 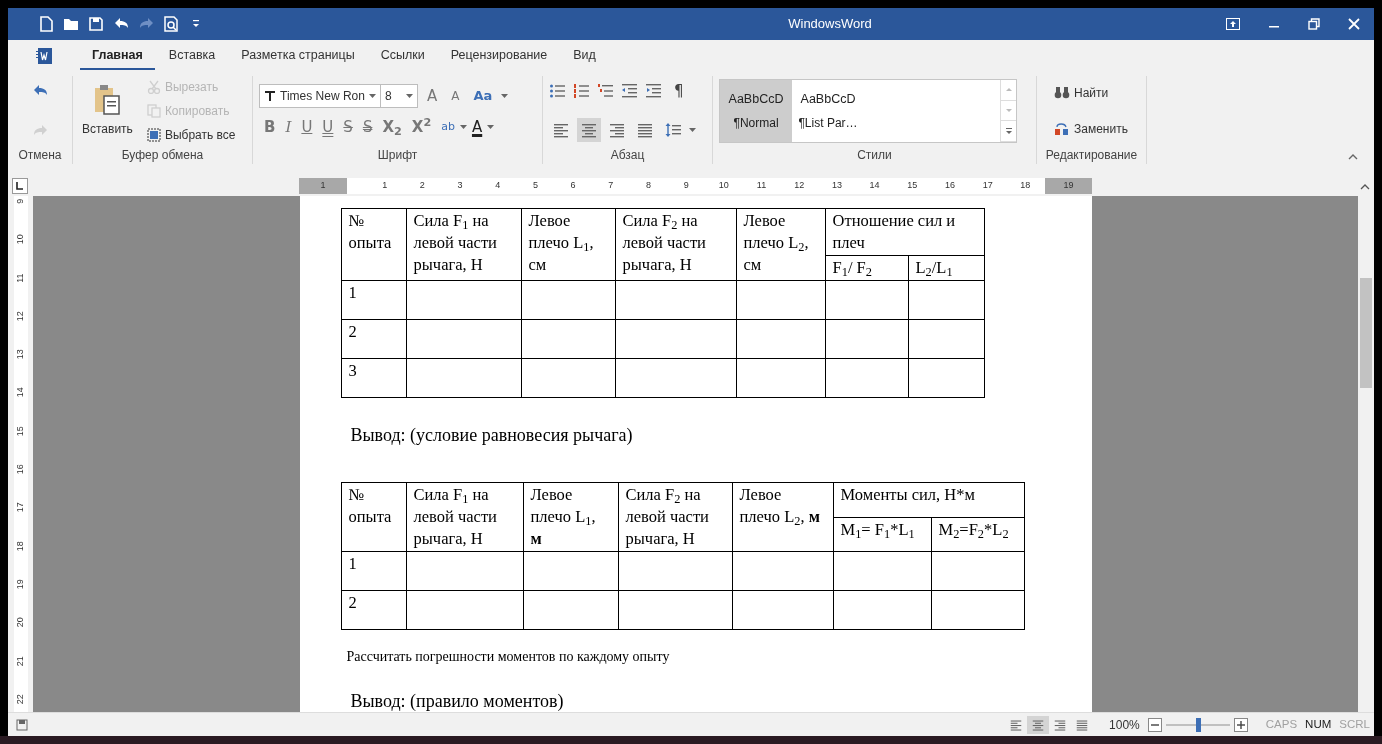 What do you see at coordinates (71, 24) in the screenshot?
I see `folder-icon` at bounding box center [71, 24].